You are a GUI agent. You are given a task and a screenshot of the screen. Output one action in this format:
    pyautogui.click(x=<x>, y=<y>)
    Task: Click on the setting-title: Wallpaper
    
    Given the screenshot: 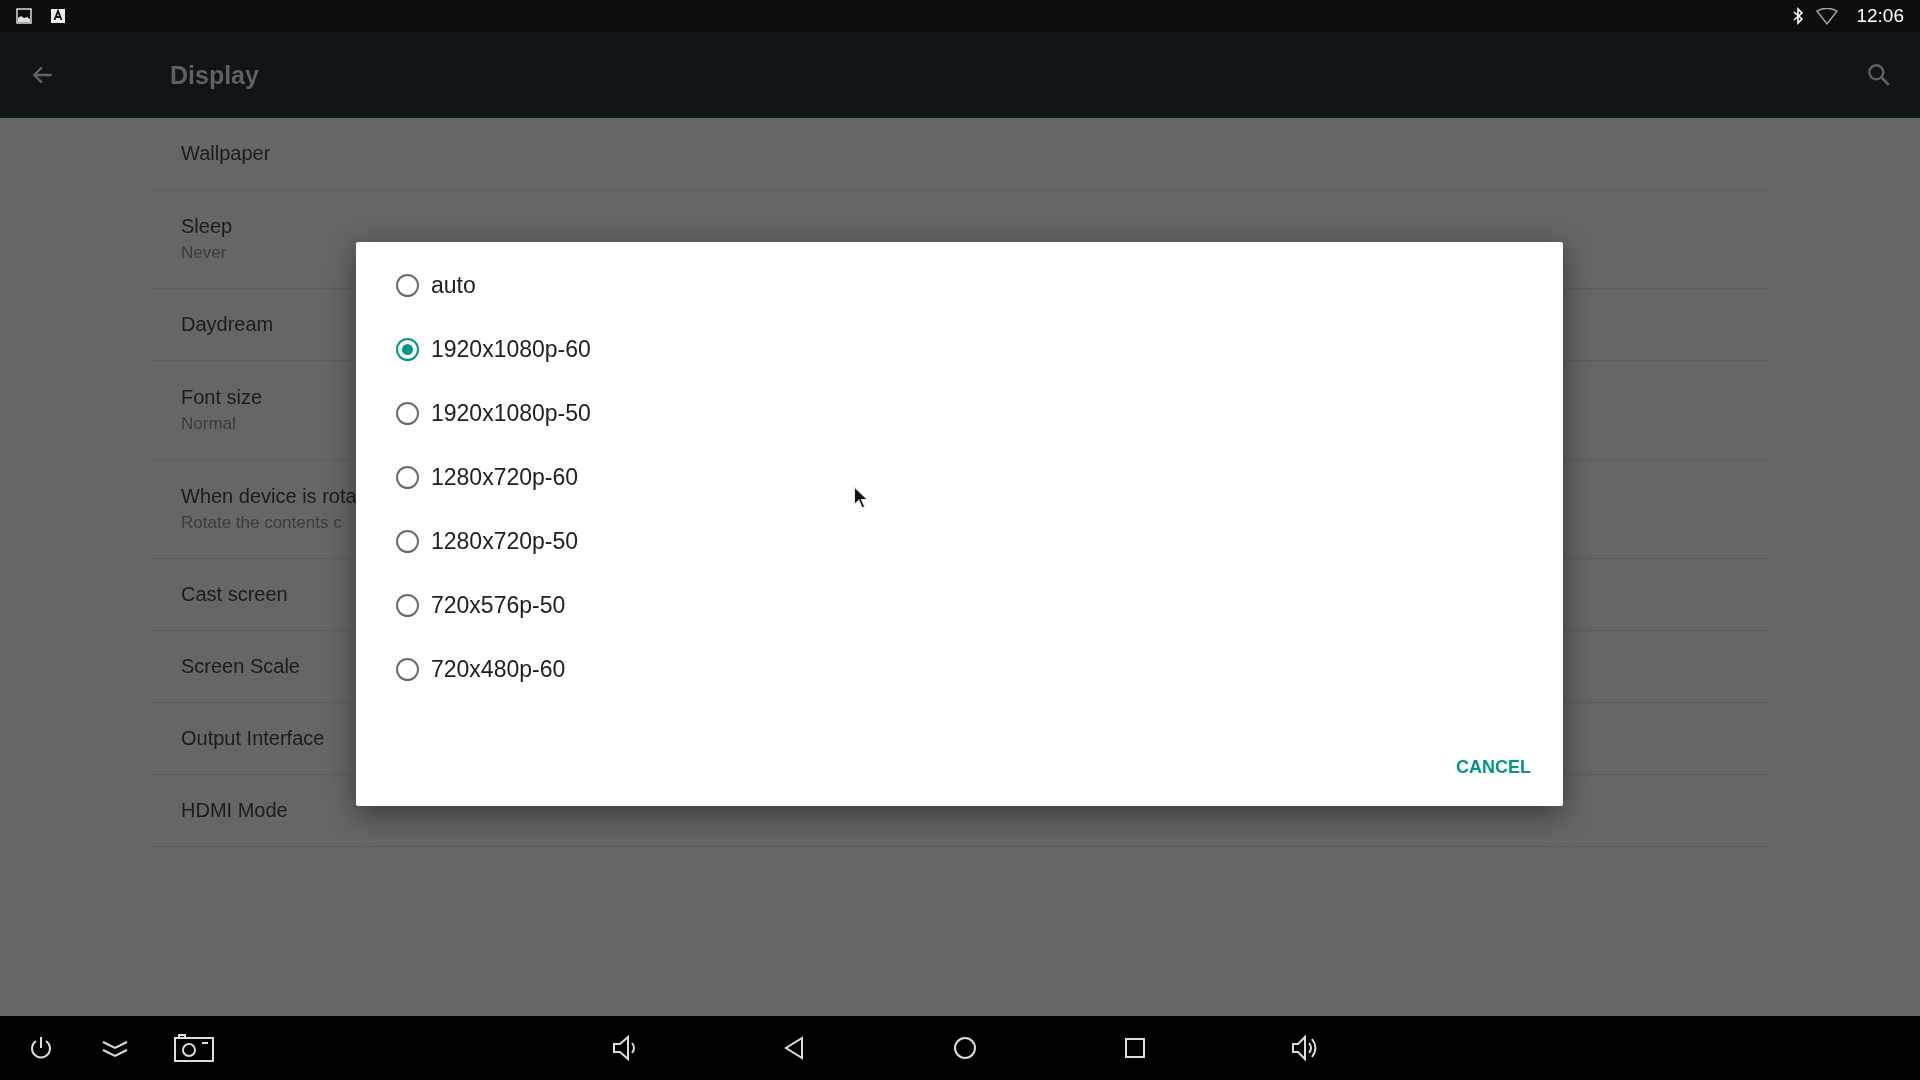 What is the action you would take?
    pyautogui.click(x=226, y=153)
    